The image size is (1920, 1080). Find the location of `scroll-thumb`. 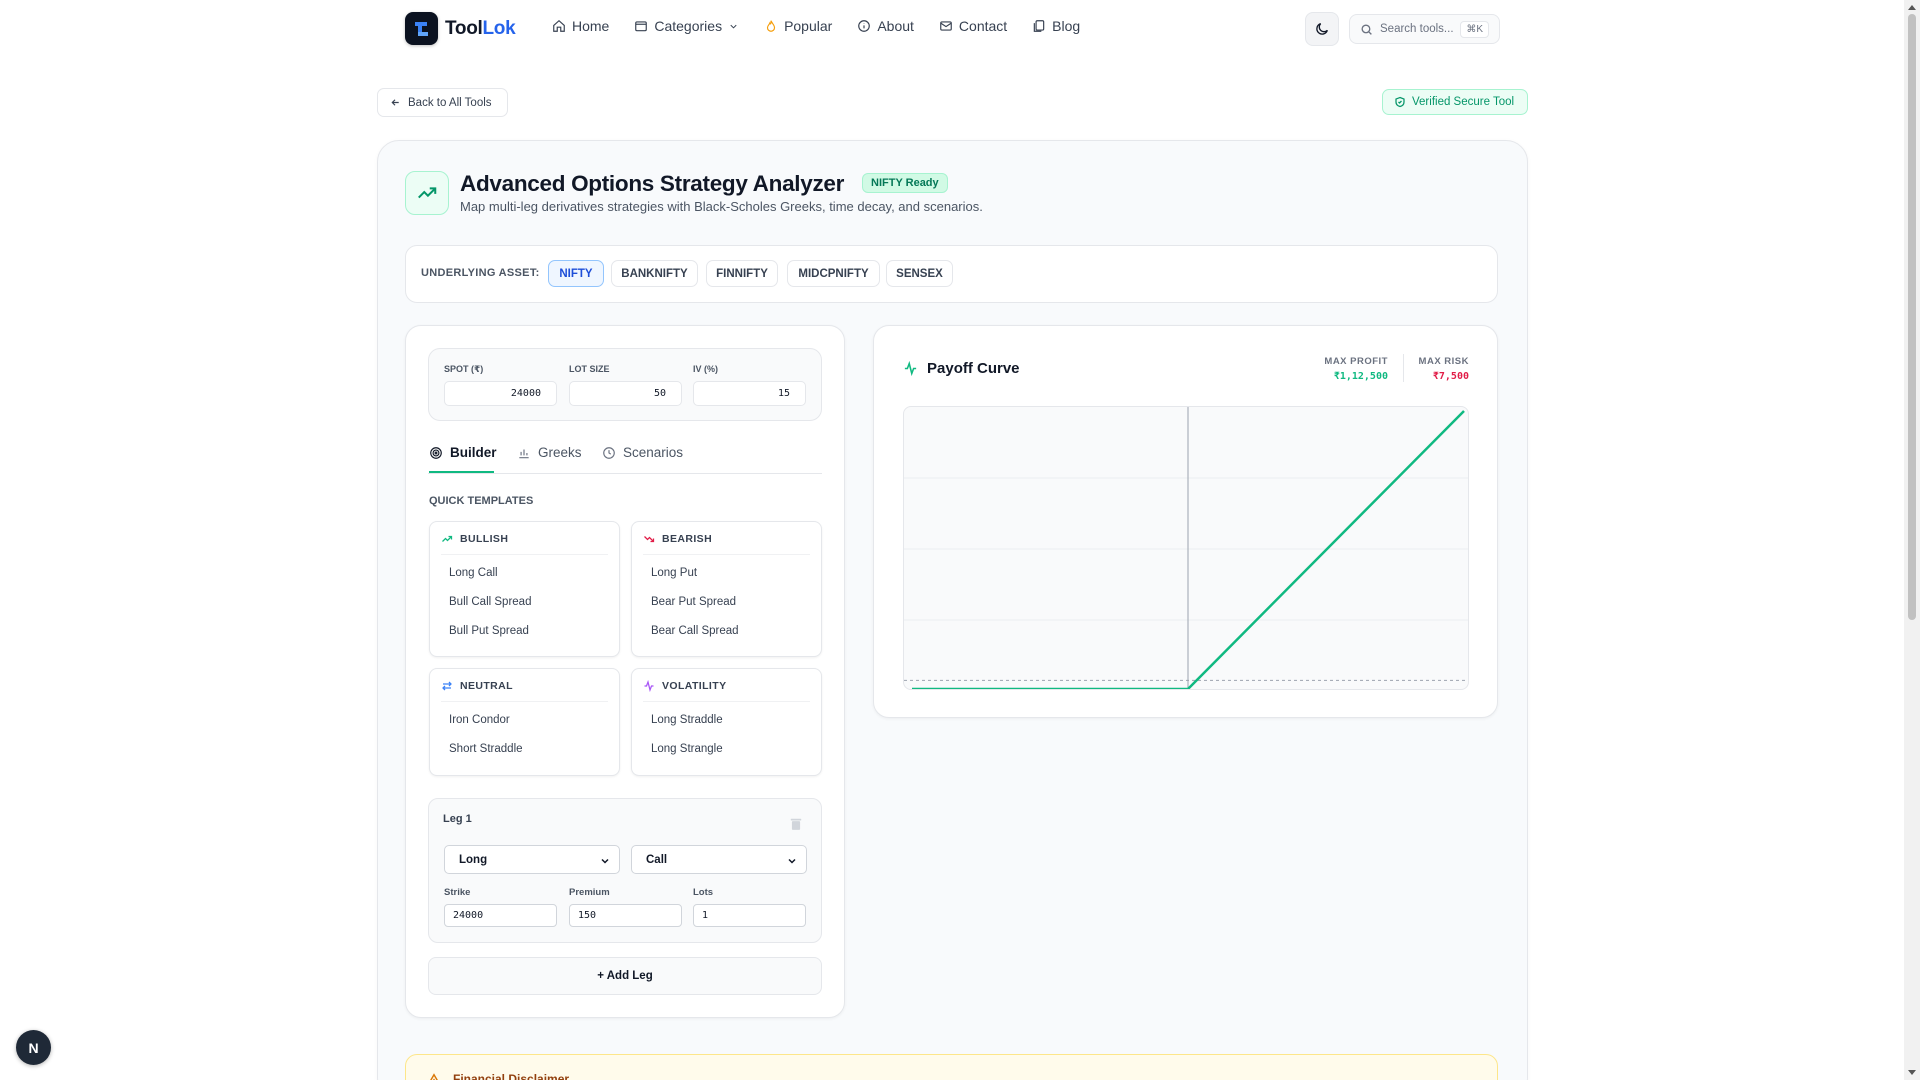

scroll-thumb is located at coordinates (1912, 317).